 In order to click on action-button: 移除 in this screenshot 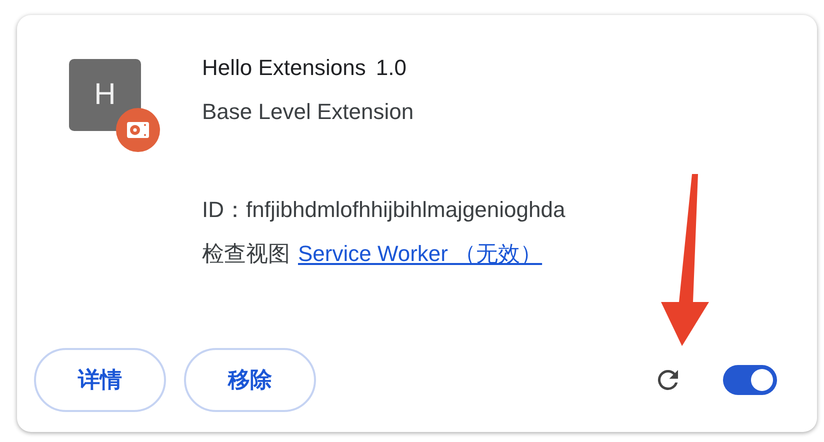, I will do `click(250, 380)`.